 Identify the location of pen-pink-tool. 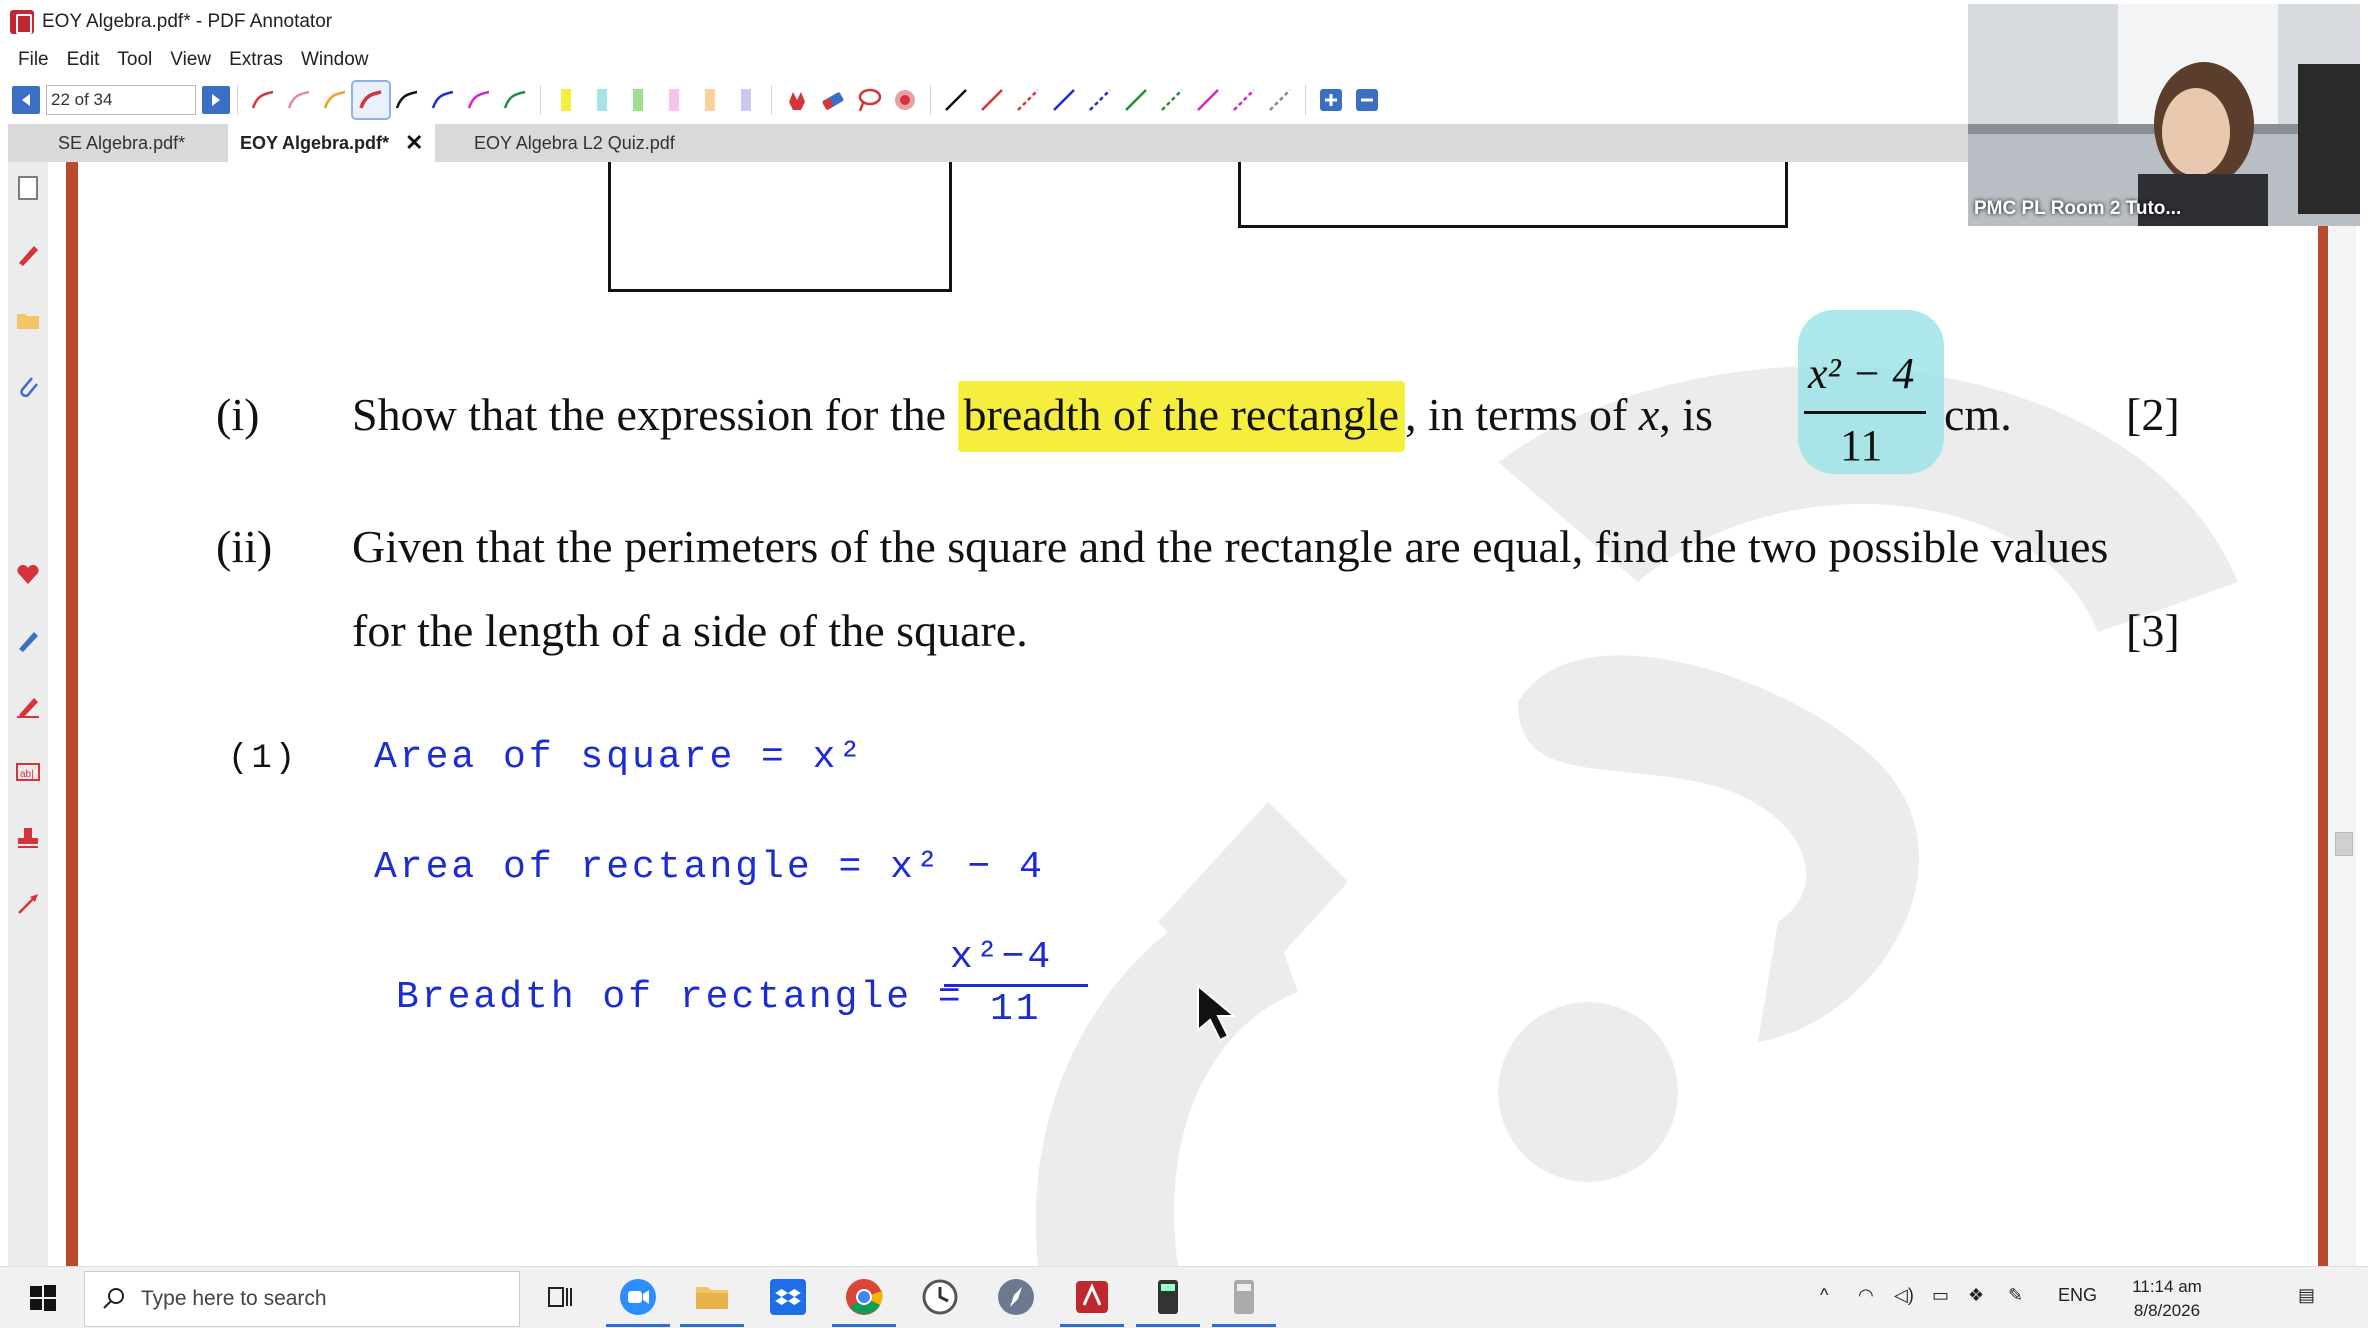
(299, 100).